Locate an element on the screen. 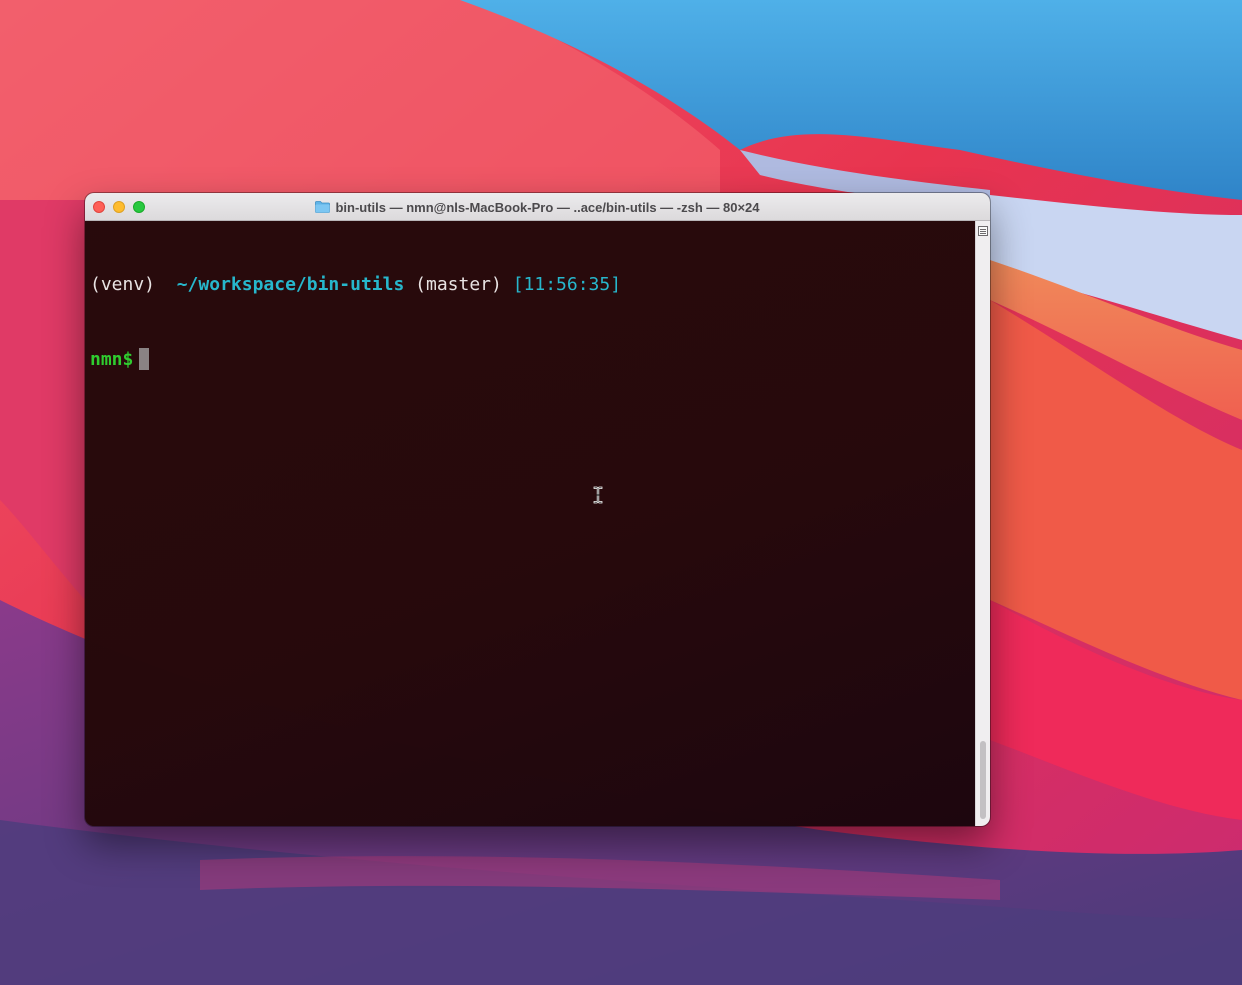 The image size is (1242, 985). vertical-scrollbar is located at coordinates (982, 523).